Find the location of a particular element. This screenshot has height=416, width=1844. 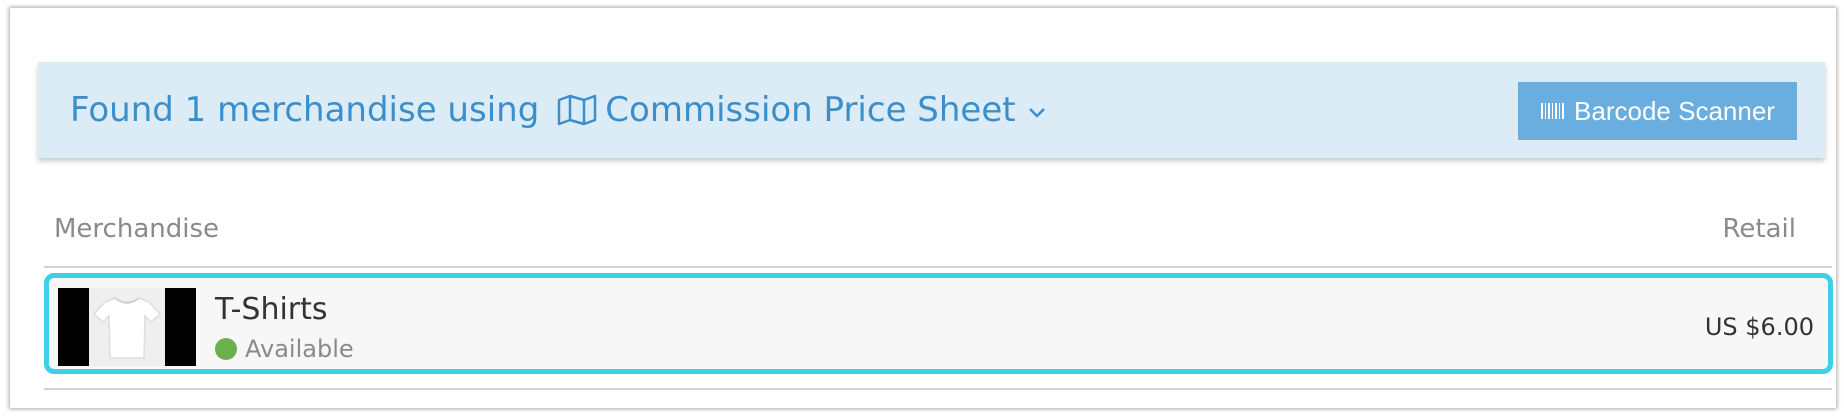

t-shirt-icon is located at coordinates (127, 328).